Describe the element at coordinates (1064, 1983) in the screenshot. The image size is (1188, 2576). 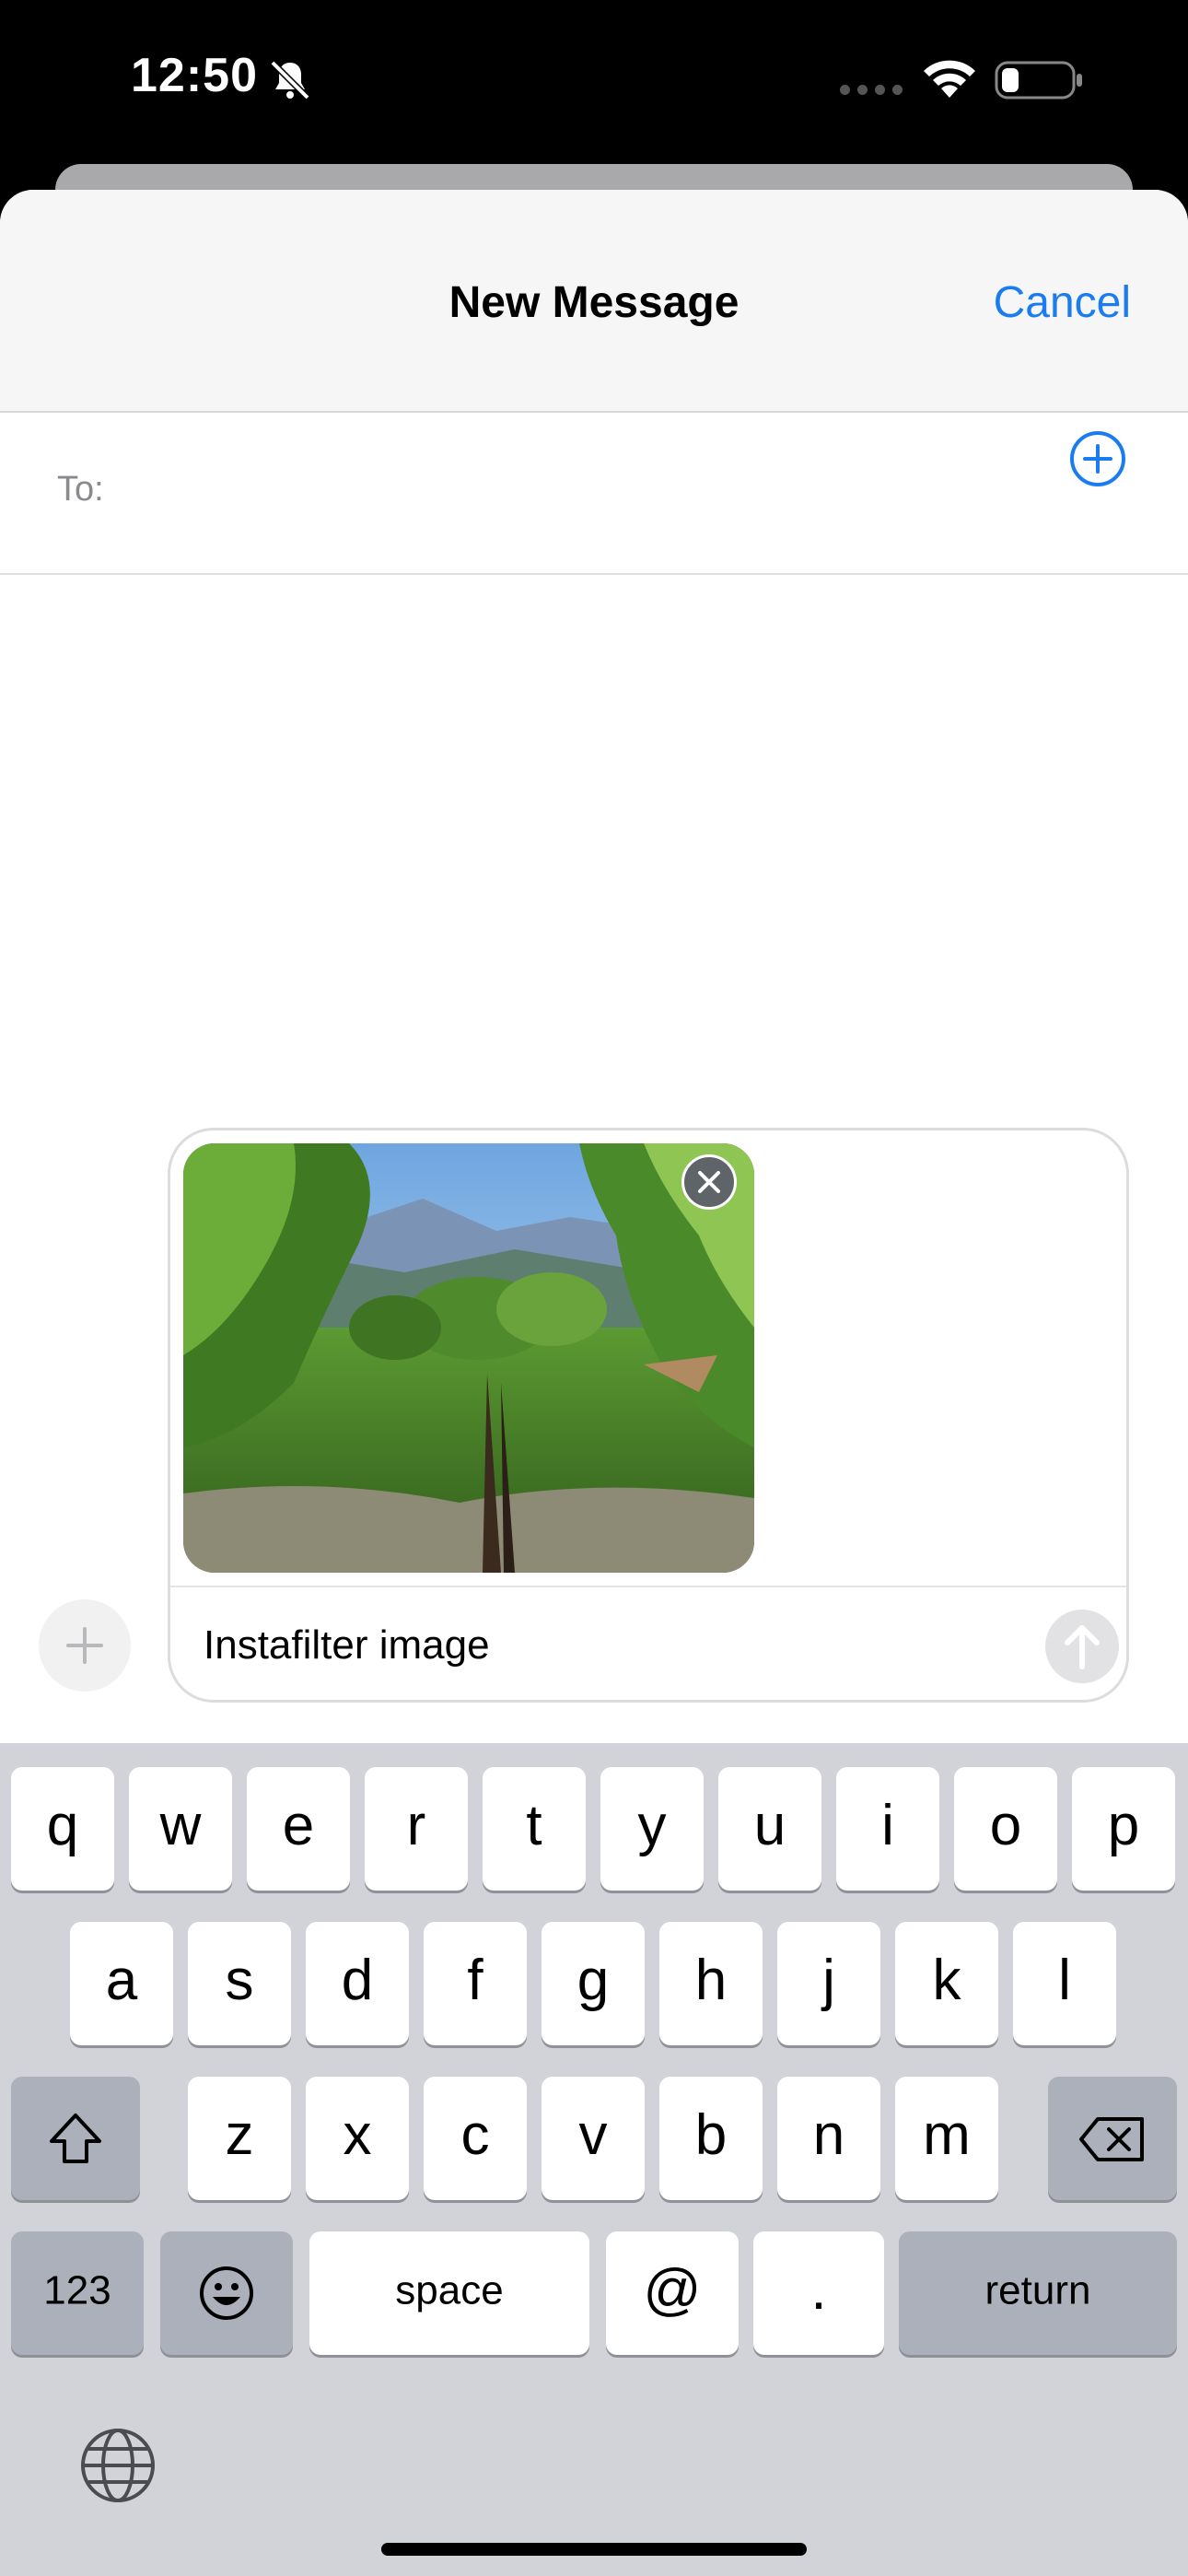
I see `key-l: l` at that location.